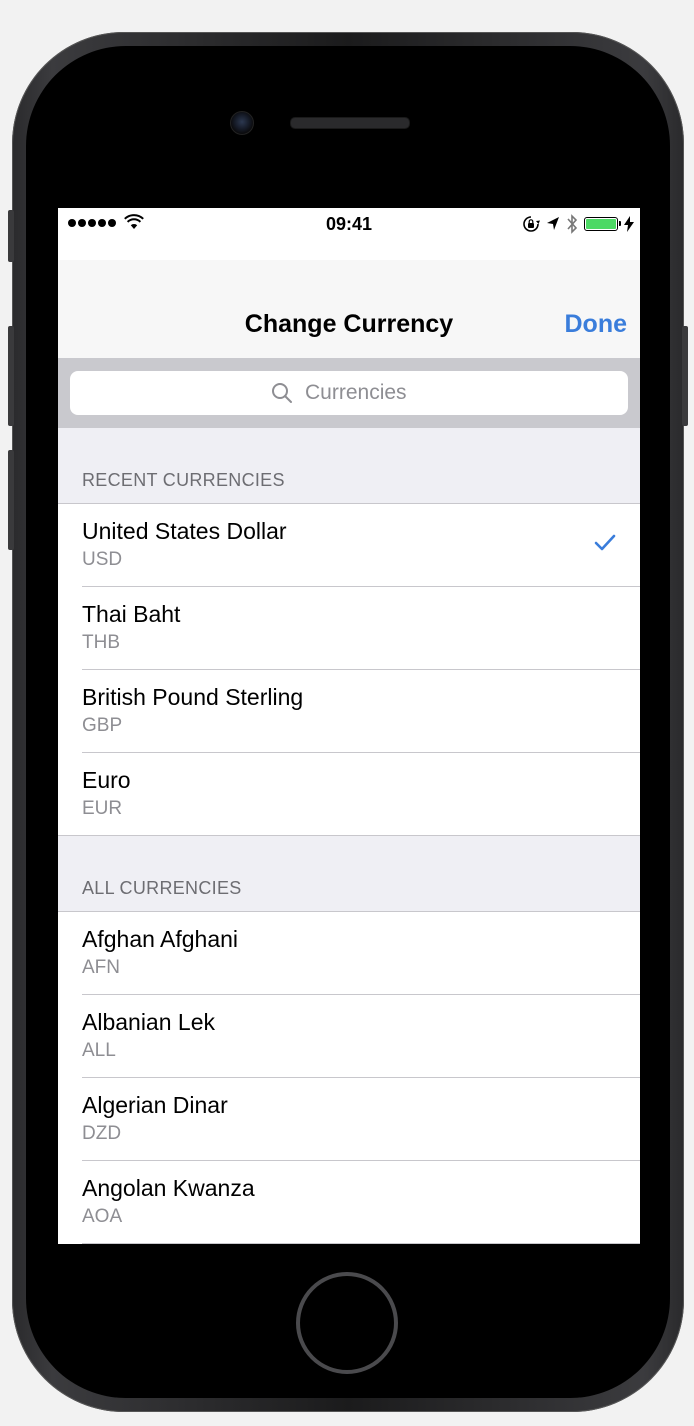  What do you see at coordinates (11, 376) in the screenshot?
I see `volume-up-button` at bounding box center [11, 376].